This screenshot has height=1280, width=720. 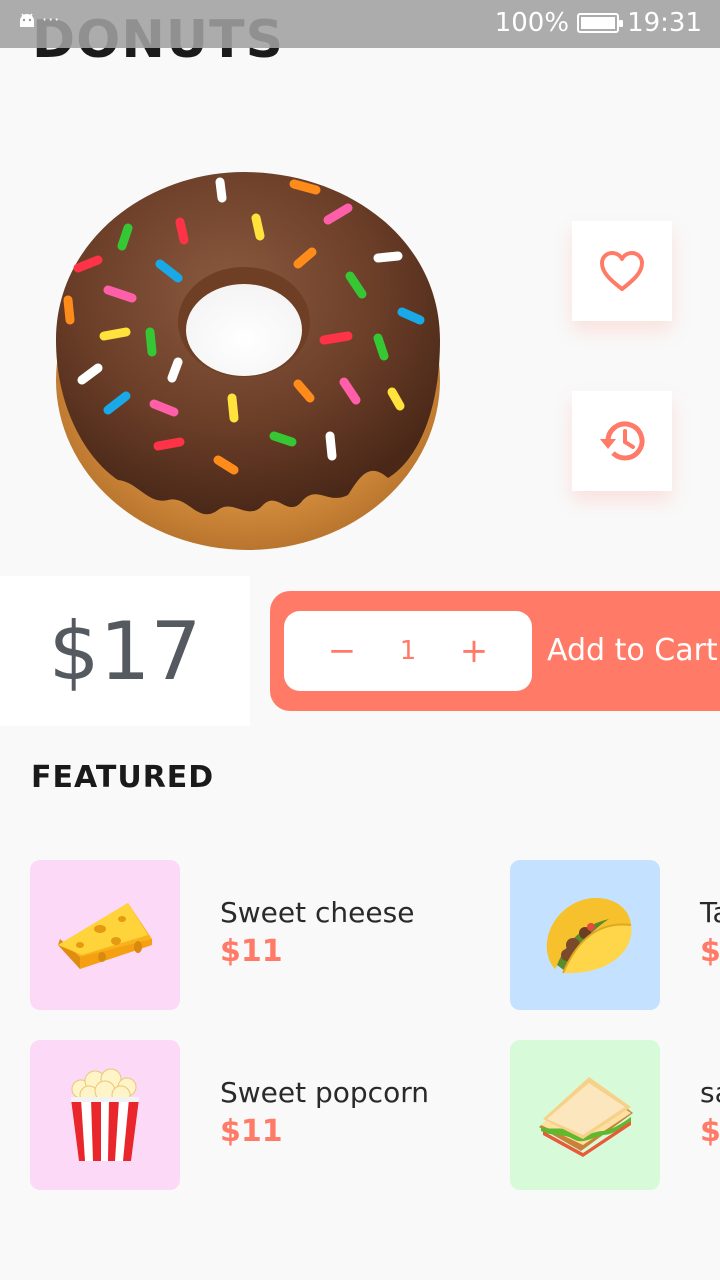 I want to click on popcorn-icon, so click(x=105, y=1114).